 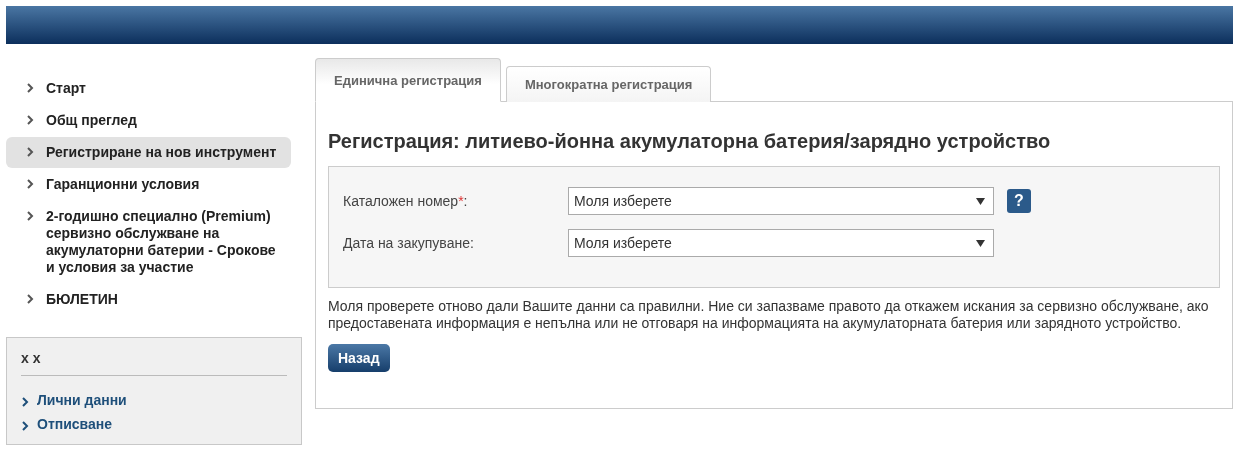 What do you see at coordinates (154, 363) in the screenshot?
I see `account-title: x x` at bounding box center [154, 363].